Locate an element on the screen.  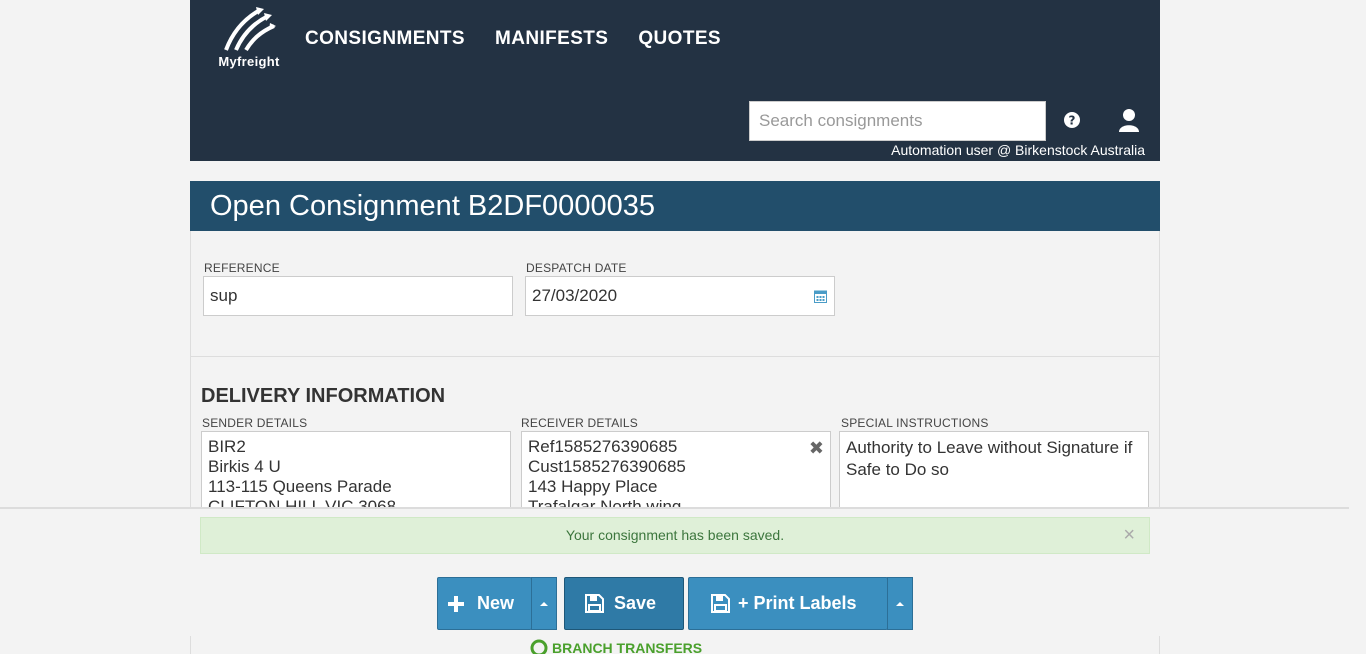
receiver-line: Ref1585276390685 is located at coordinates (603, 446).